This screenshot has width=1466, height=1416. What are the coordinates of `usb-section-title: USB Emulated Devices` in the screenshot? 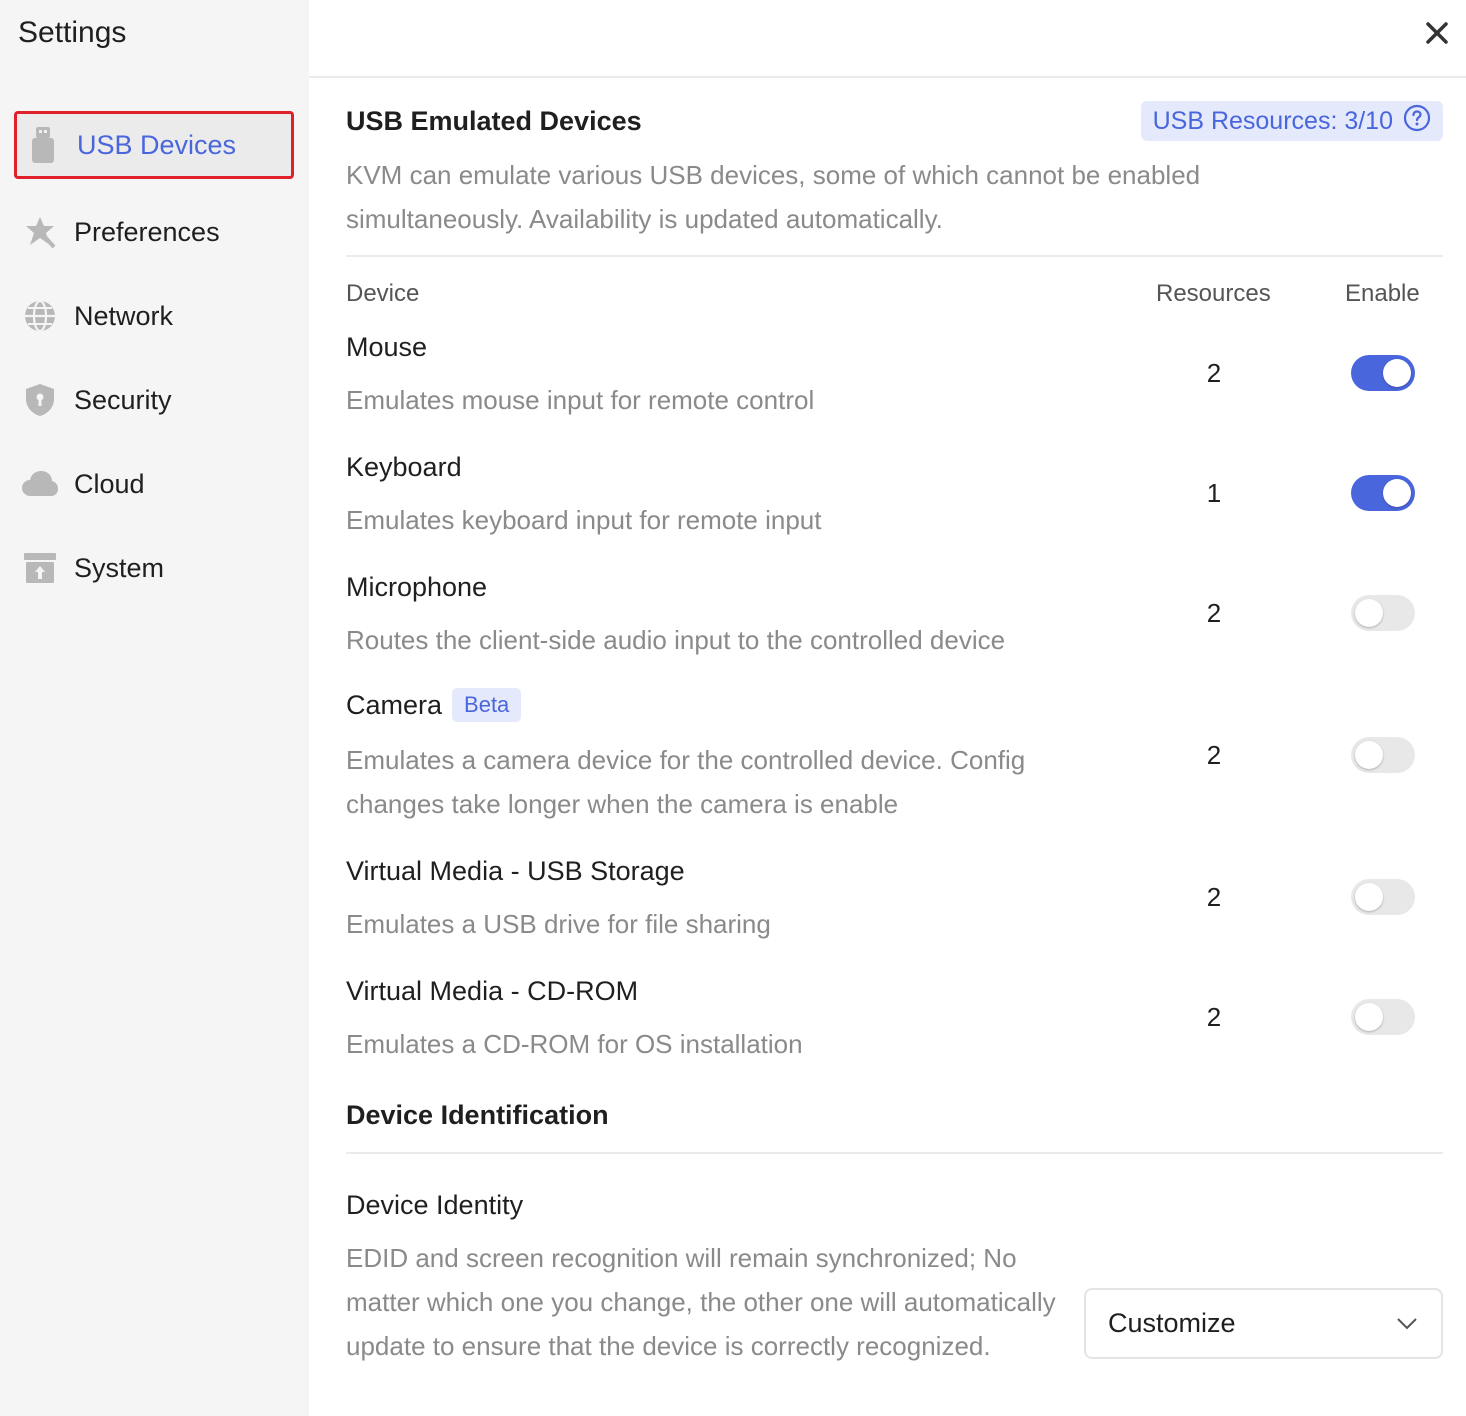 It's located at (494, 121).